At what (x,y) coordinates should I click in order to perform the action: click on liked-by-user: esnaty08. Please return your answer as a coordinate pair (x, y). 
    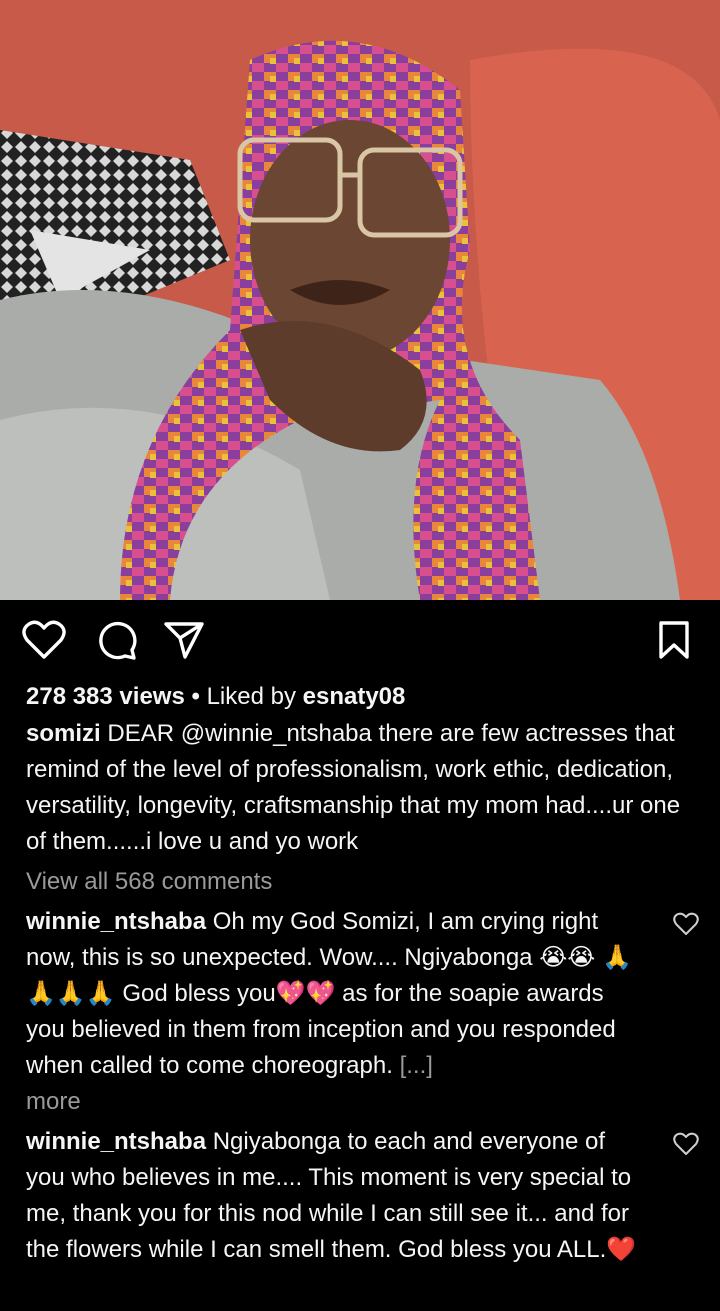
    Looking at the image, I should click on (354, 696).